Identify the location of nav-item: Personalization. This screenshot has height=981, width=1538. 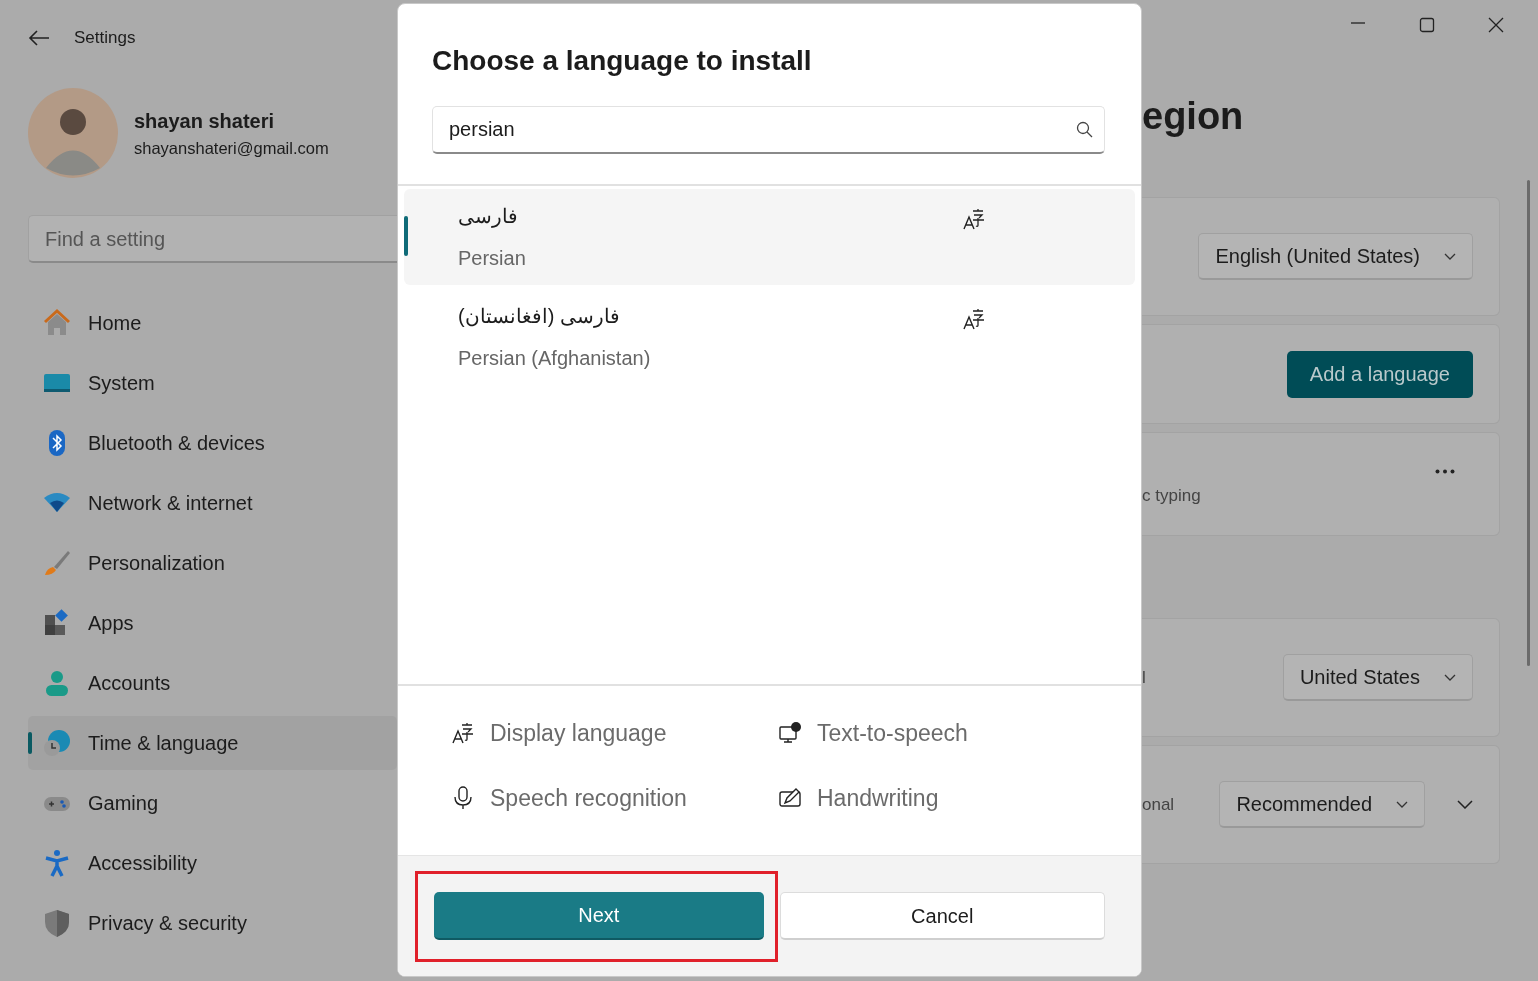
(212, 563).